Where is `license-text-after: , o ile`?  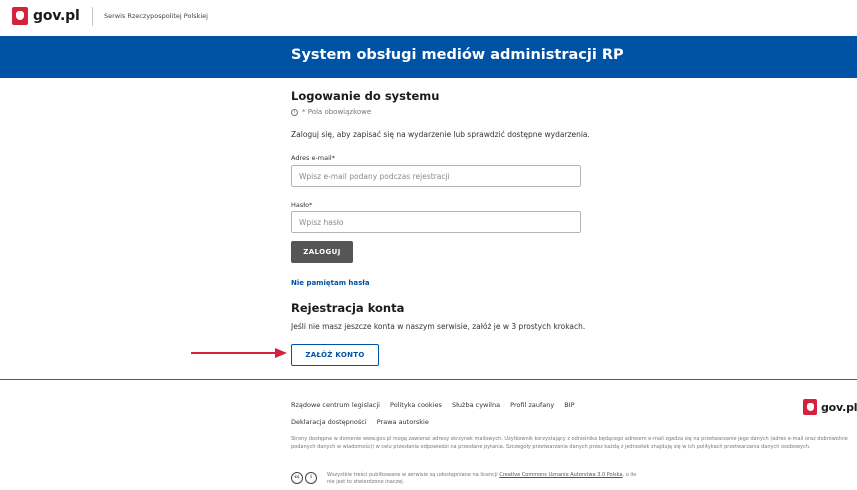 license-text-after: , o ile is located at coordinates (629, 475).